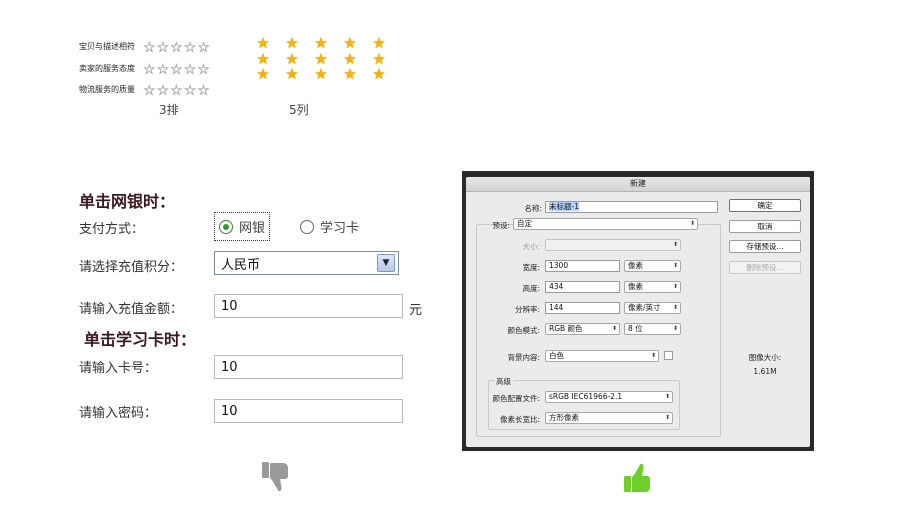 Image resolution: width=900 pixels, height=514 pixels. What do you see at coordinates (112, 229) in the screenshot?
I see `payment-method-label: 支付方式：` at bounding box center [112, 229].